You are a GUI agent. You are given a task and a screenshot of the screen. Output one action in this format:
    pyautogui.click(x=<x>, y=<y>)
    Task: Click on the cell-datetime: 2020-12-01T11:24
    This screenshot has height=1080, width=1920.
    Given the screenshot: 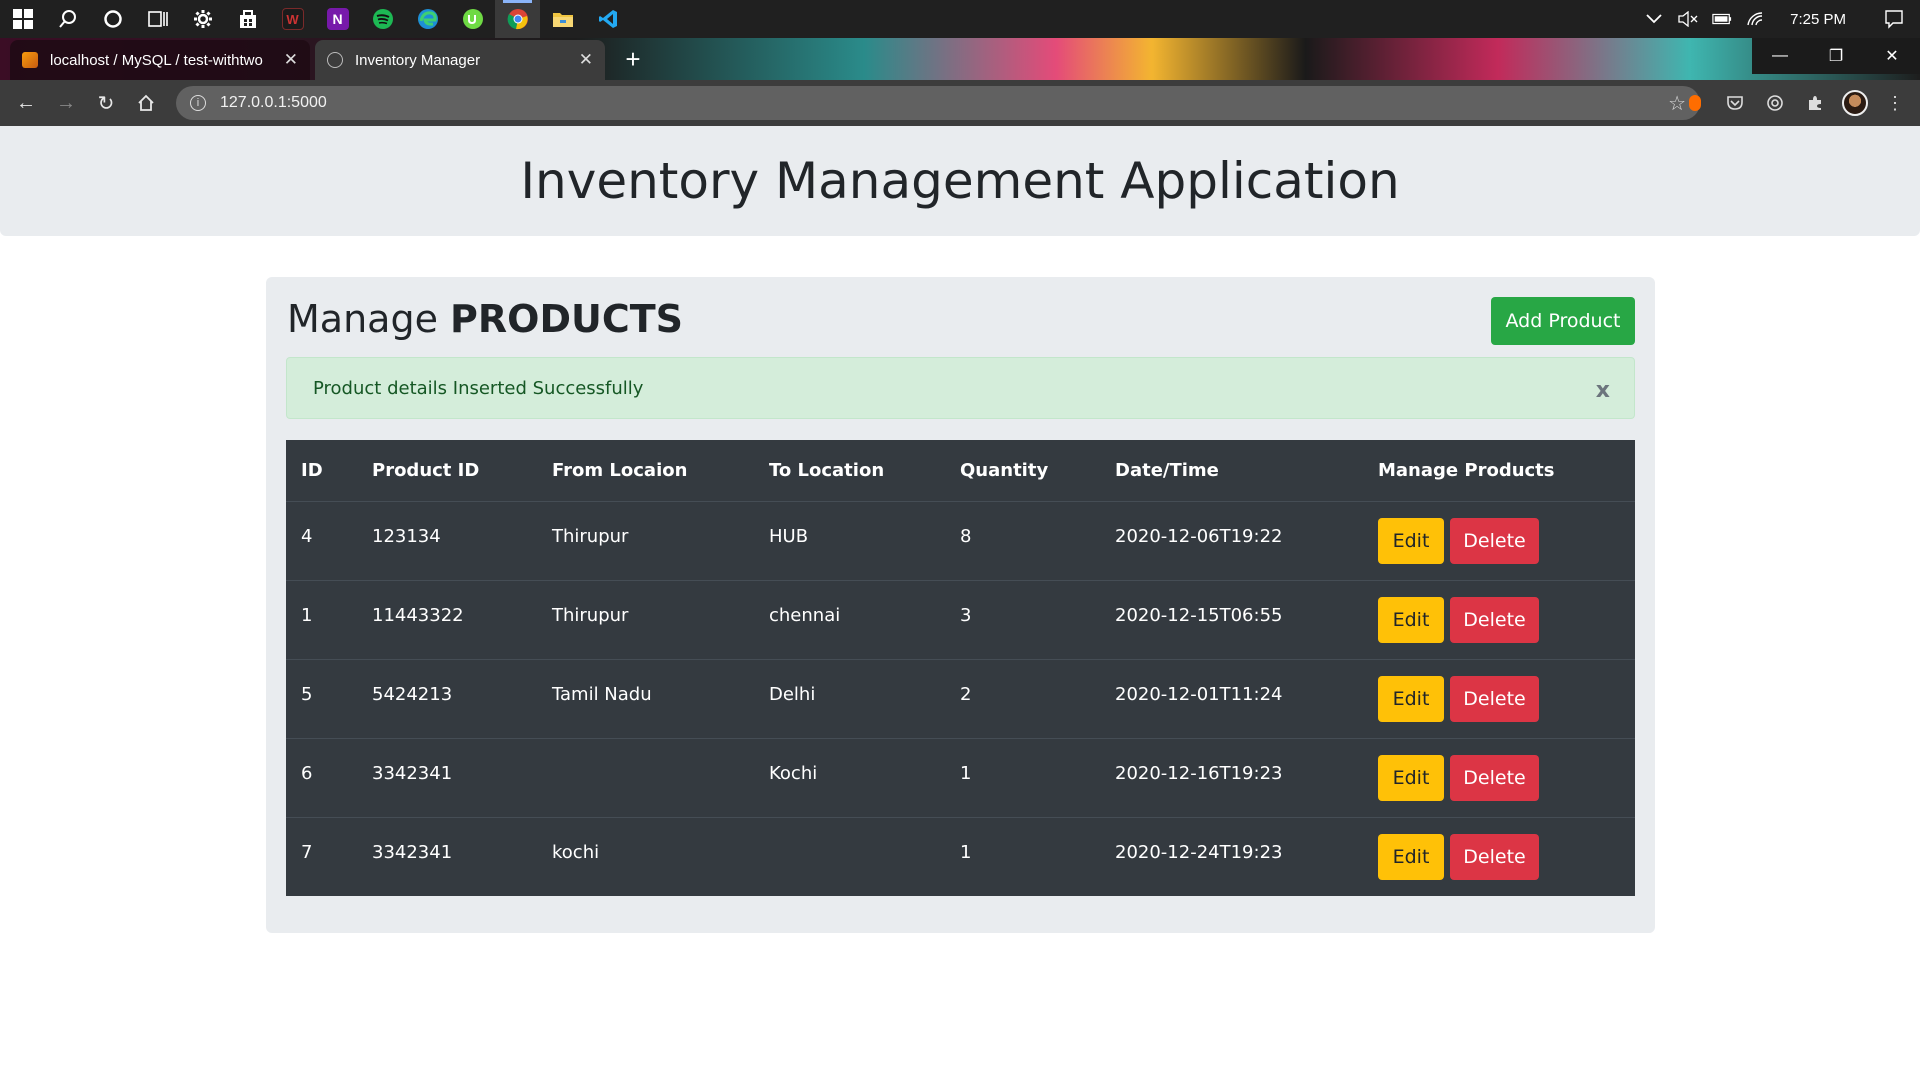 What is the action you would take?
    pyautogui.click(x=1199, y=694)
    